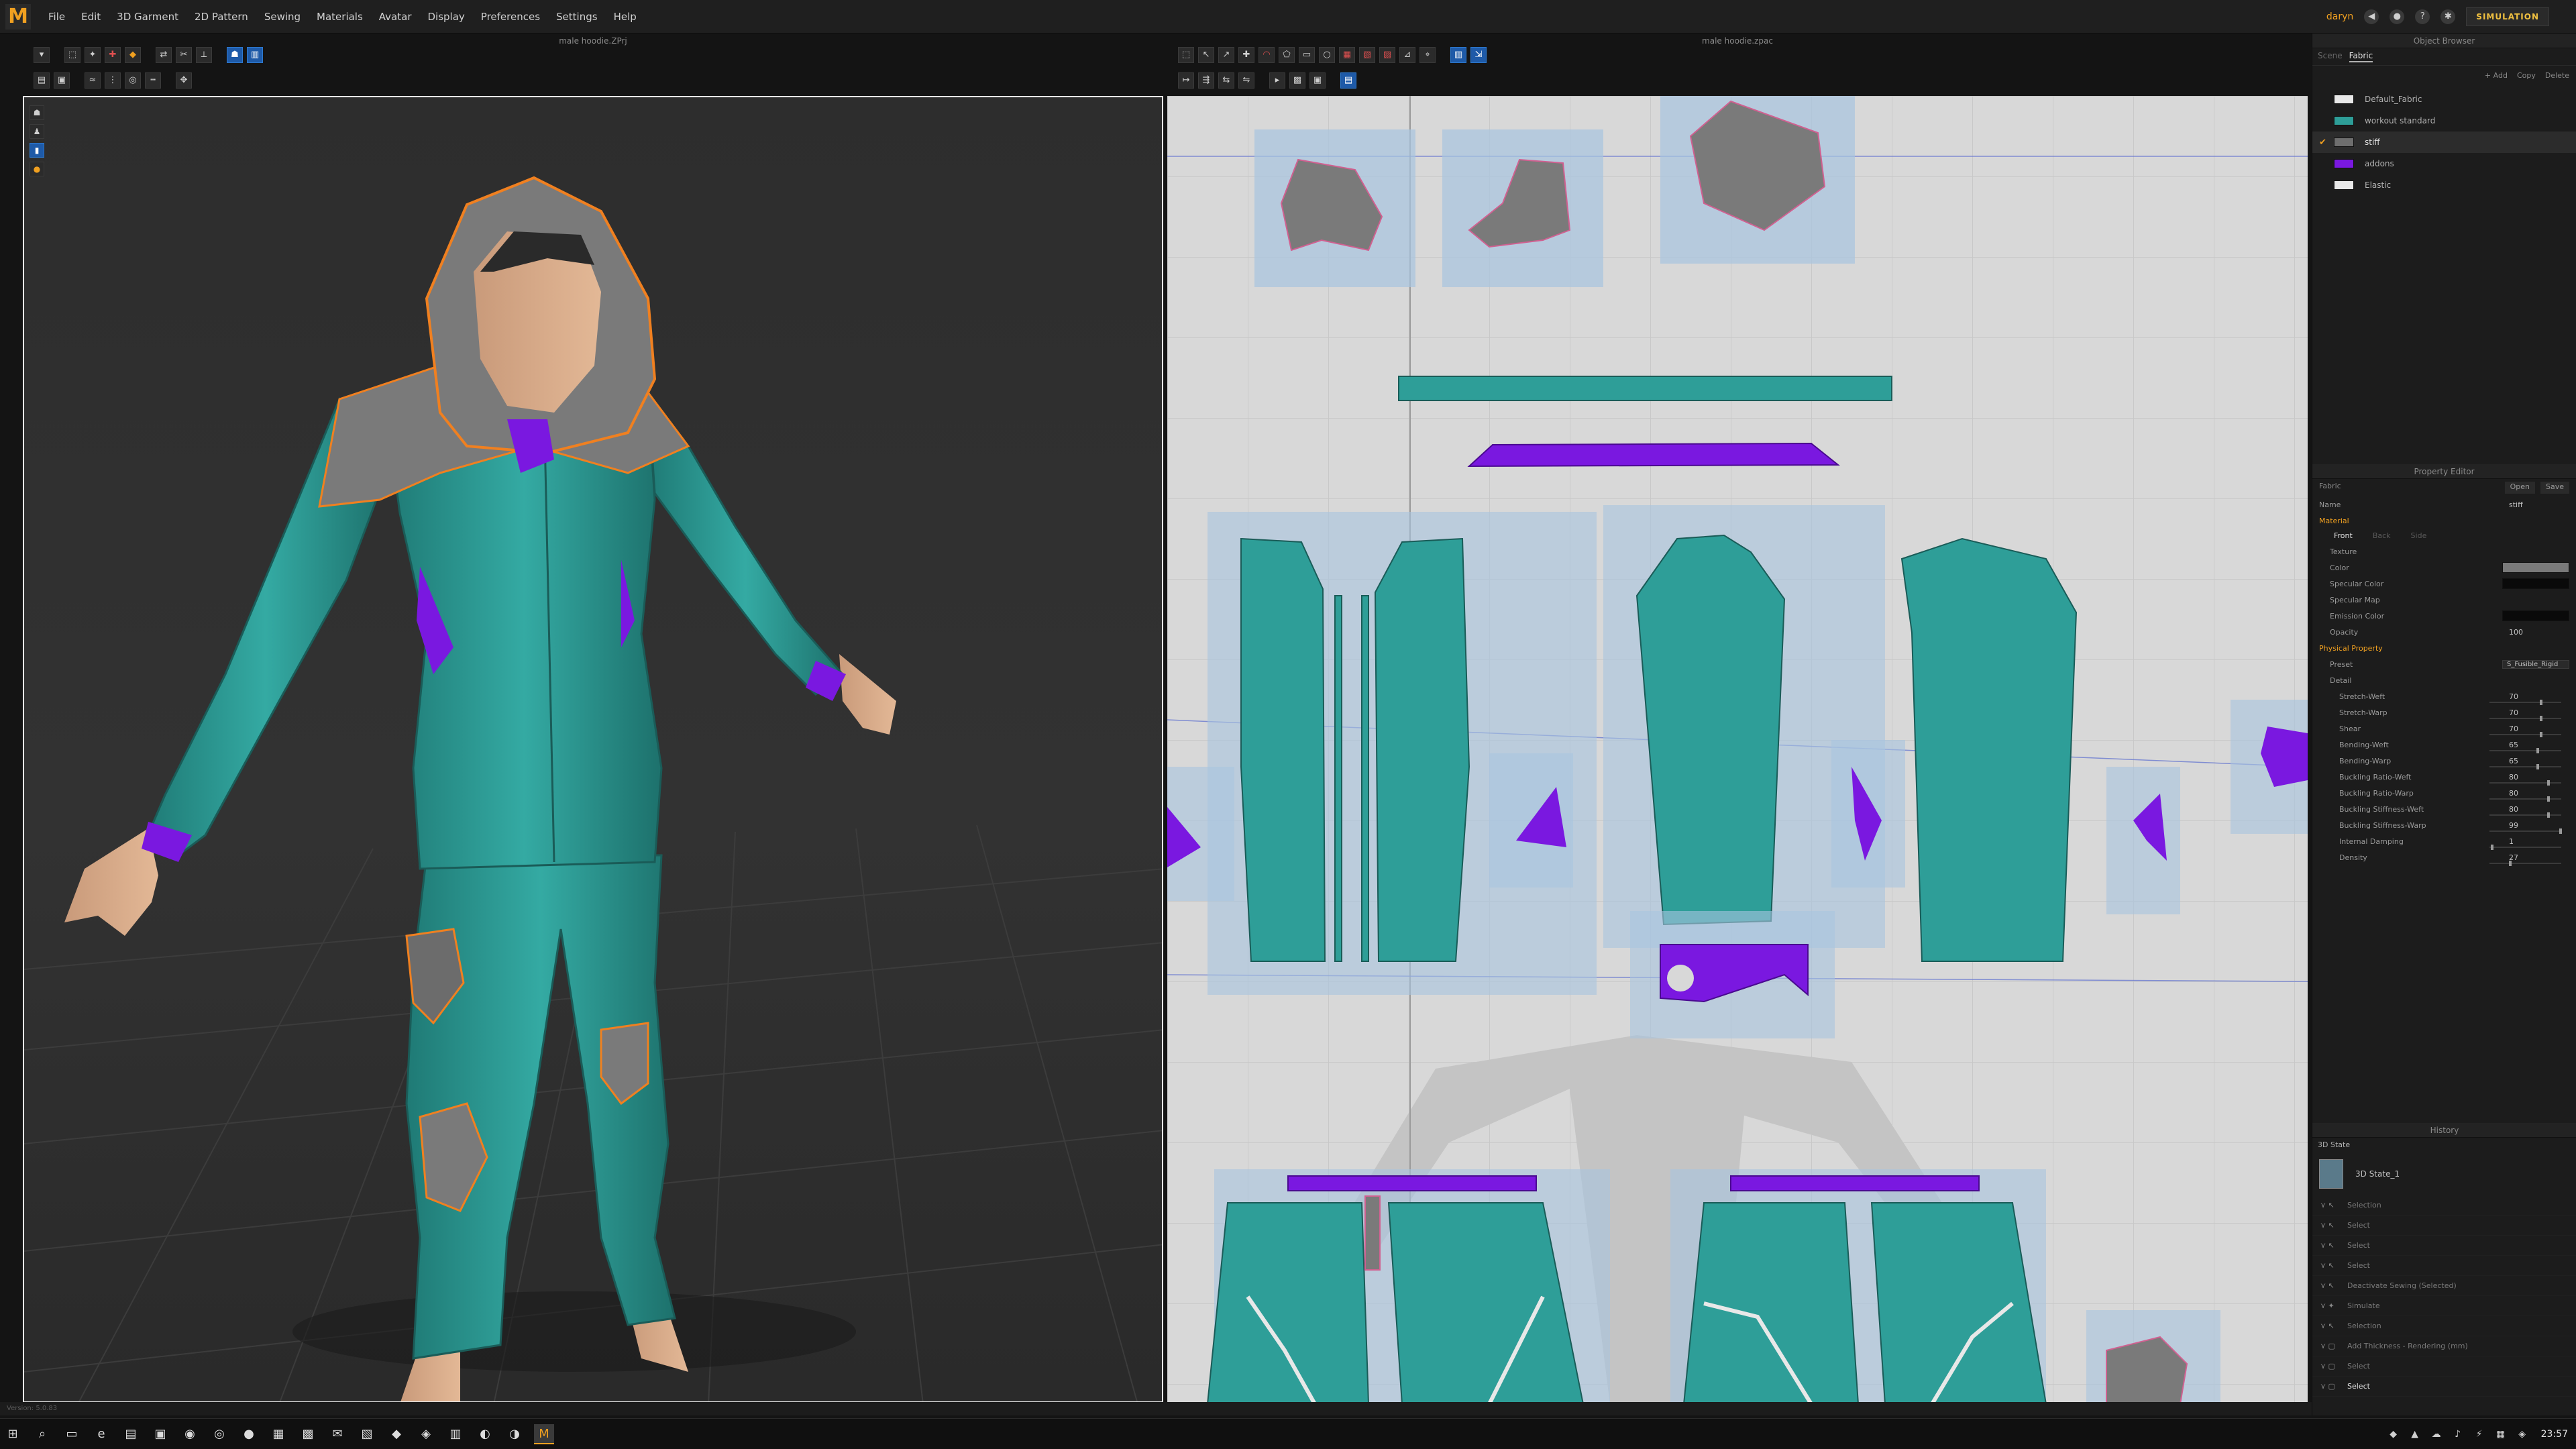 This screenshot has width=2576, height=1449. What do you see at coordinates (1347, 55) in the screenshot?
I see `internal-polygon-icon: ▦` at bounding box center [1347, 55].